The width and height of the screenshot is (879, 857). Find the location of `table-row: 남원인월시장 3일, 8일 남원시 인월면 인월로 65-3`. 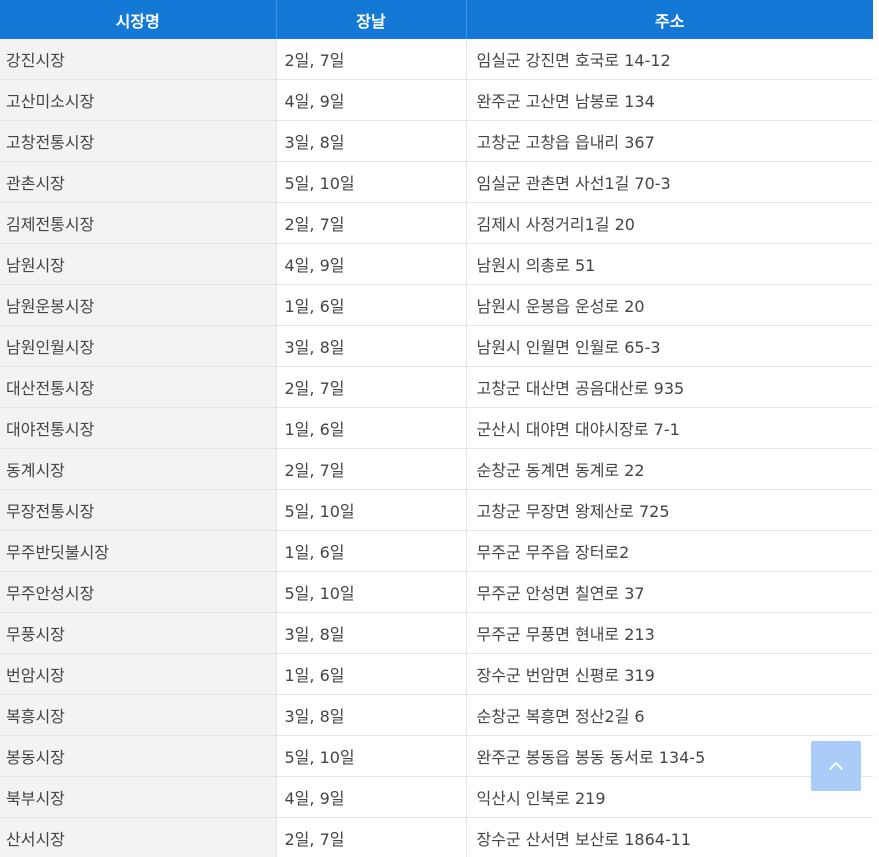

table-row: 남원인월시장 3일, 8일 남원시 인월면 인월로 65-3 is located at coordinates (436, 346).